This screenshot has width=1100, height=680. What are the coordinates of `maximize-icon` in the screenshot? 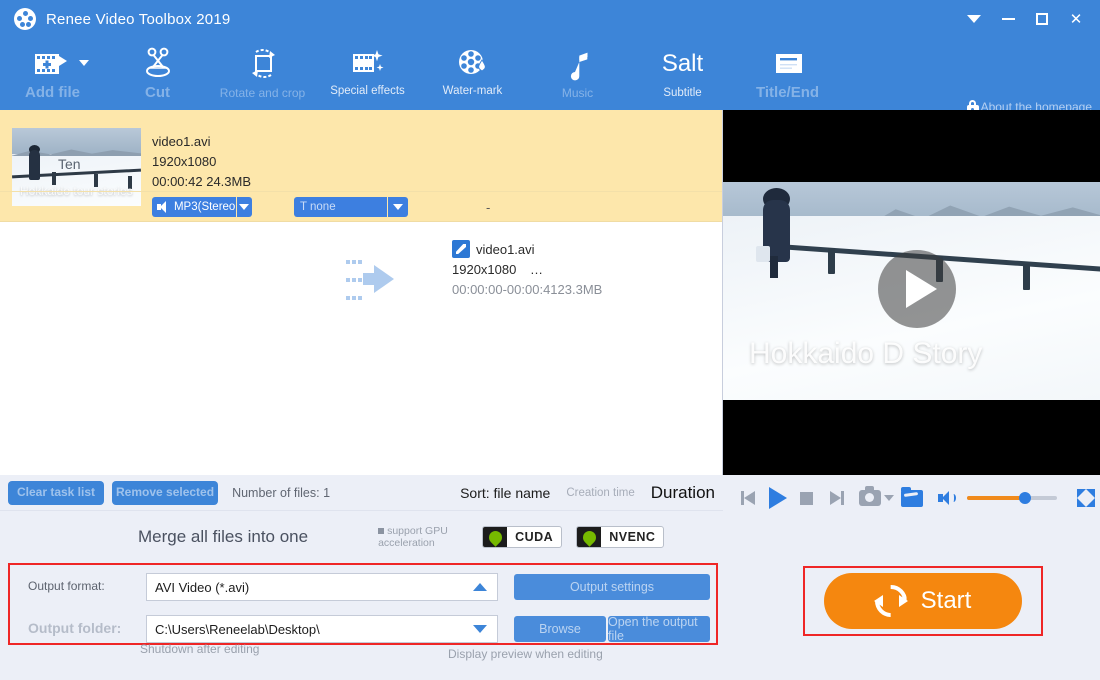 It's located at (1042, 19).